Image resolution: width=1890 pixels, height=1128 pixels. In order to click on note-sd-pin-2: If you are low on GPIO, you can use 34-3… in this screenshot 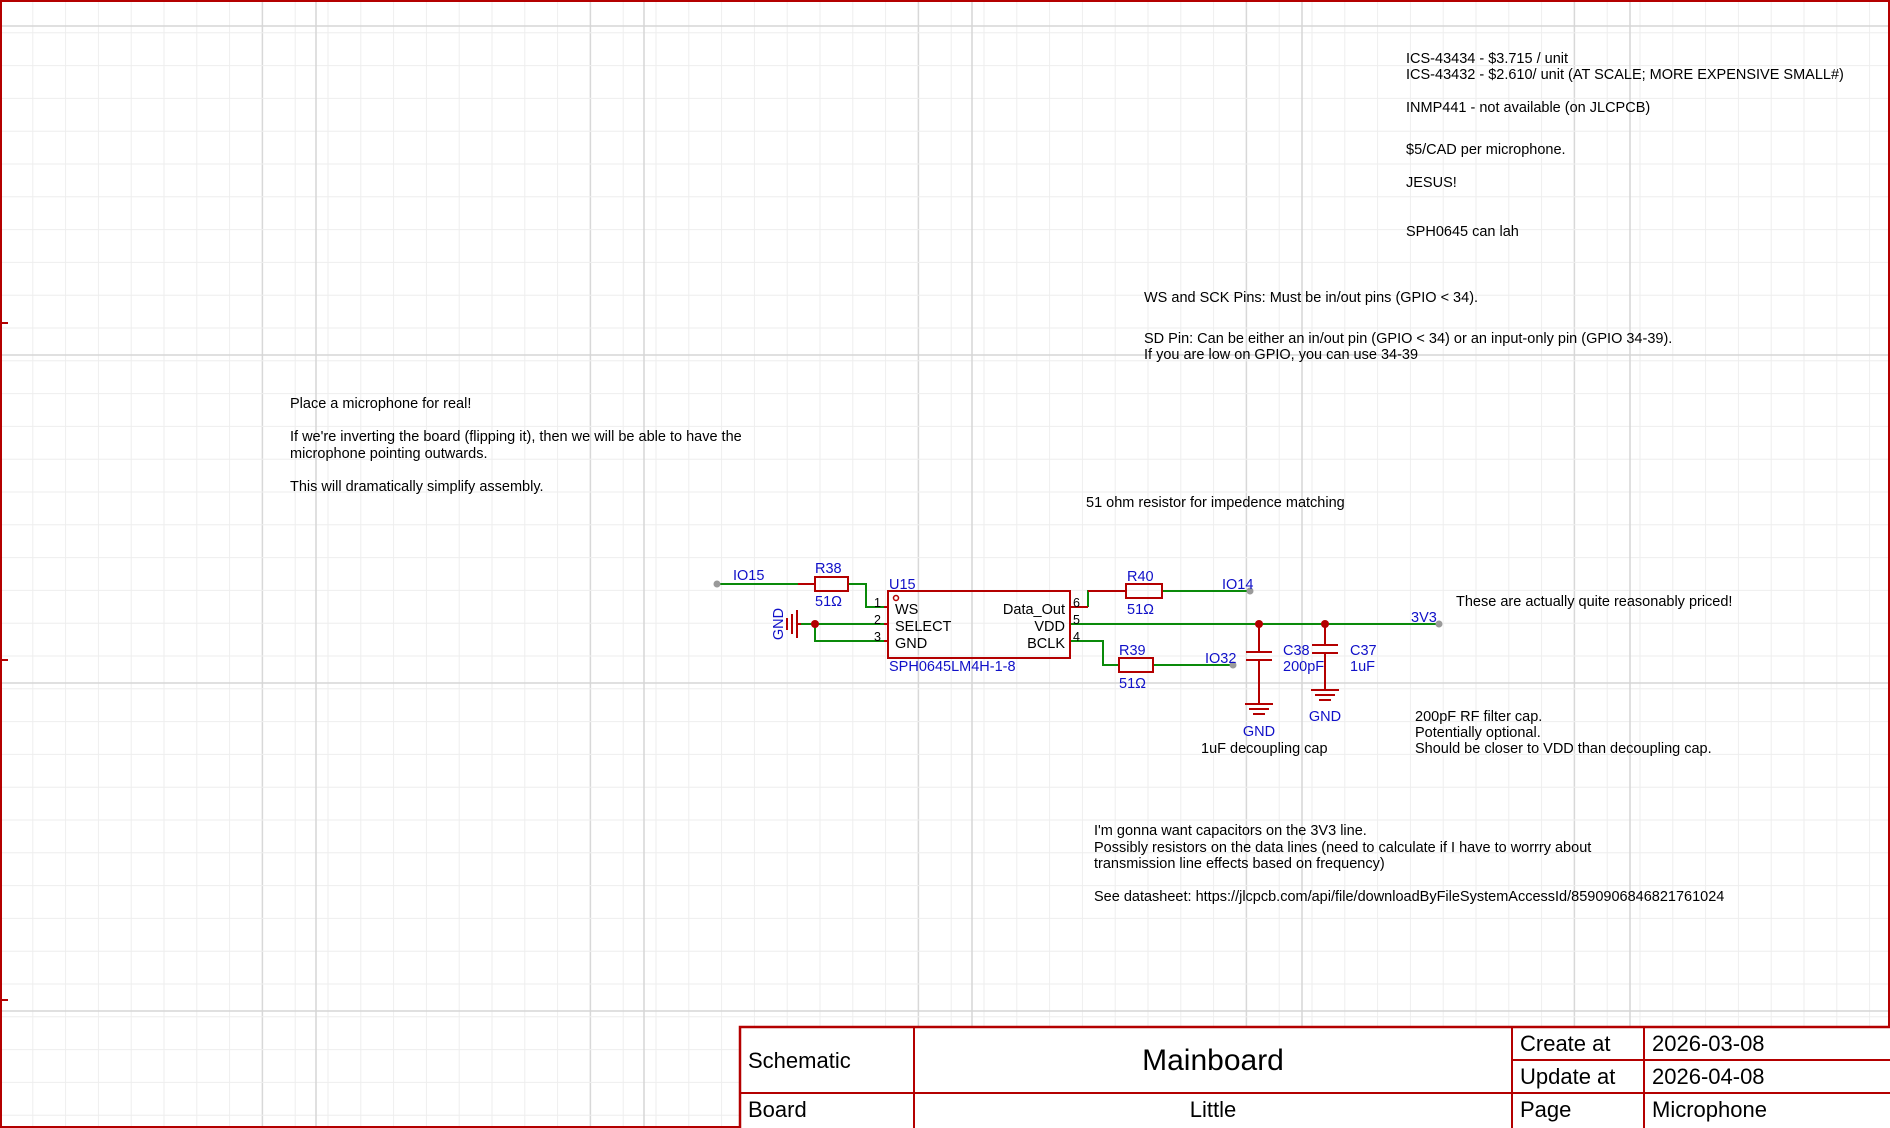, I will do `click(1281, 355)`.